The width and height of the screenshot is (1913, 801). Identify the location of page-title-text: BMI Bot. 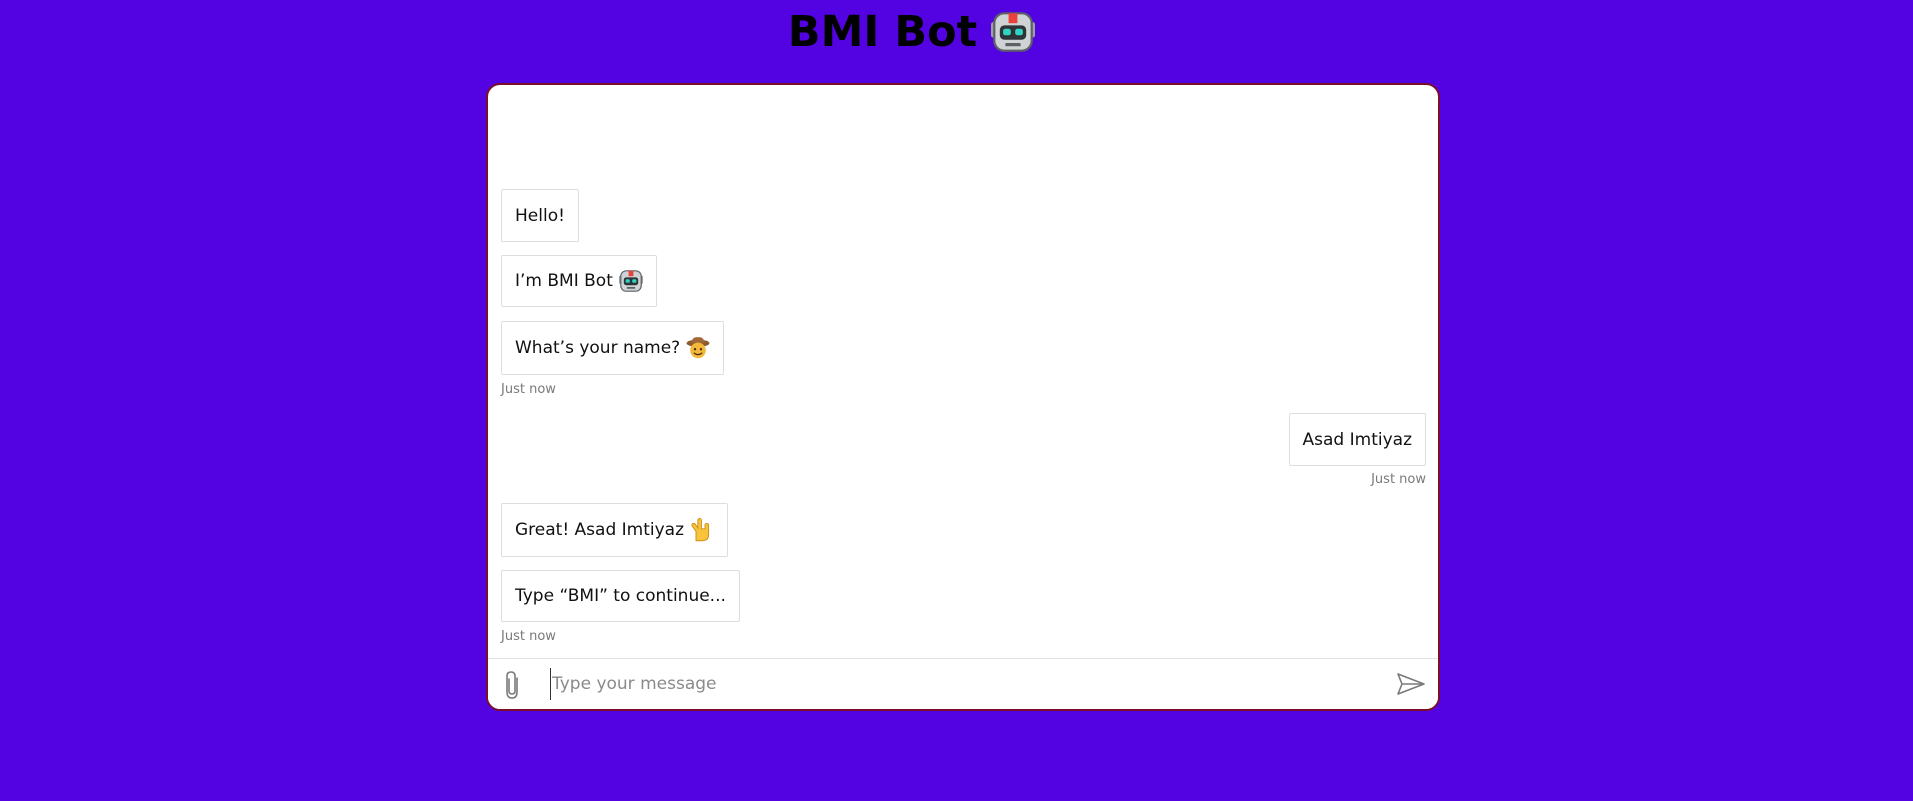
(882, 32).